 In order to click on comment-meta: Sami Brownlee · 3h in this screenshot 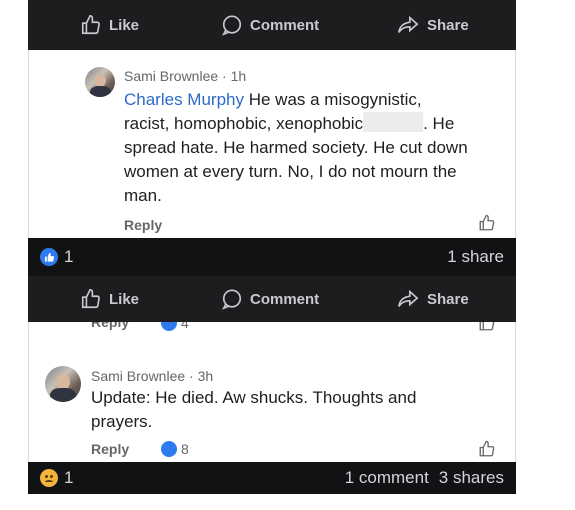, I will do `click(152, 376)`.